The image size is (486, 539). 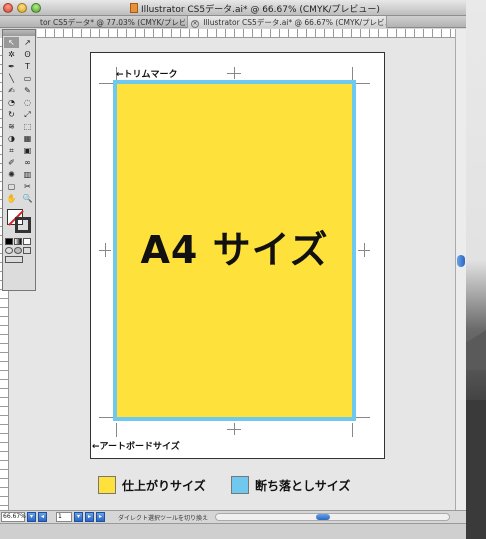 I want to click on lasso-tool-icon: ʘ, so click(x=27, y=54).